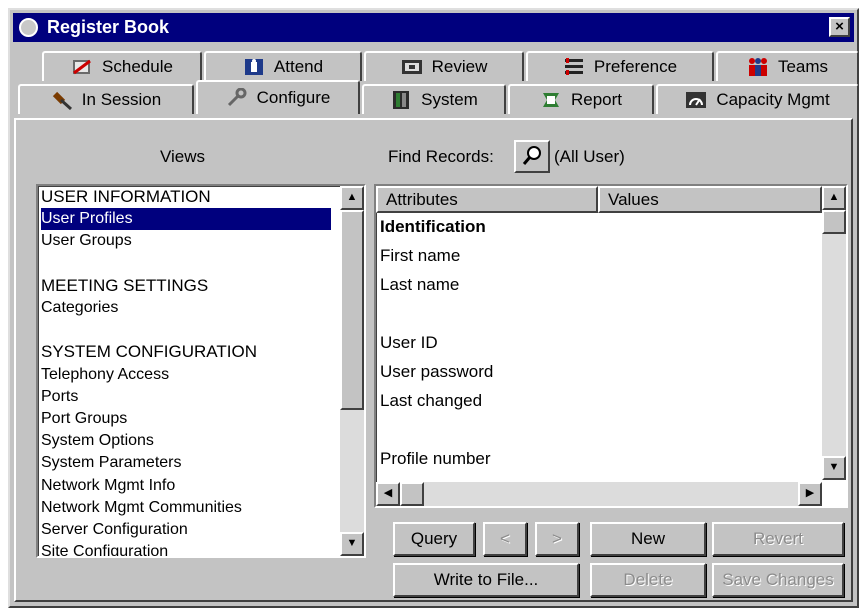 The width and height of the screenshot is (863, 614). What do you see at coordinates (126, 196) in the screenshot?
I see `list-group-header: USER INFORMATION` at bounding box center [126, 196].